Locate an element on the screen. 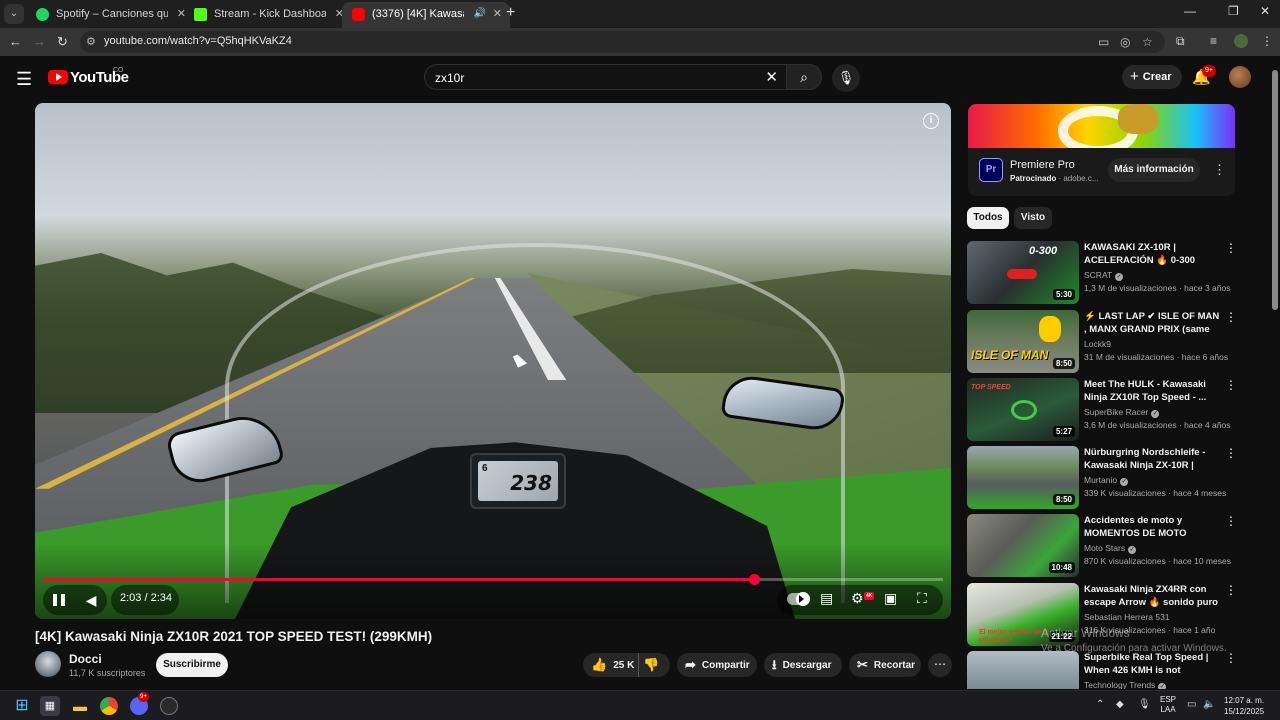 The width and height of the screenshot is (1280, 720). file-explorer-icon: ▬ is located at coordinates (80, 706).